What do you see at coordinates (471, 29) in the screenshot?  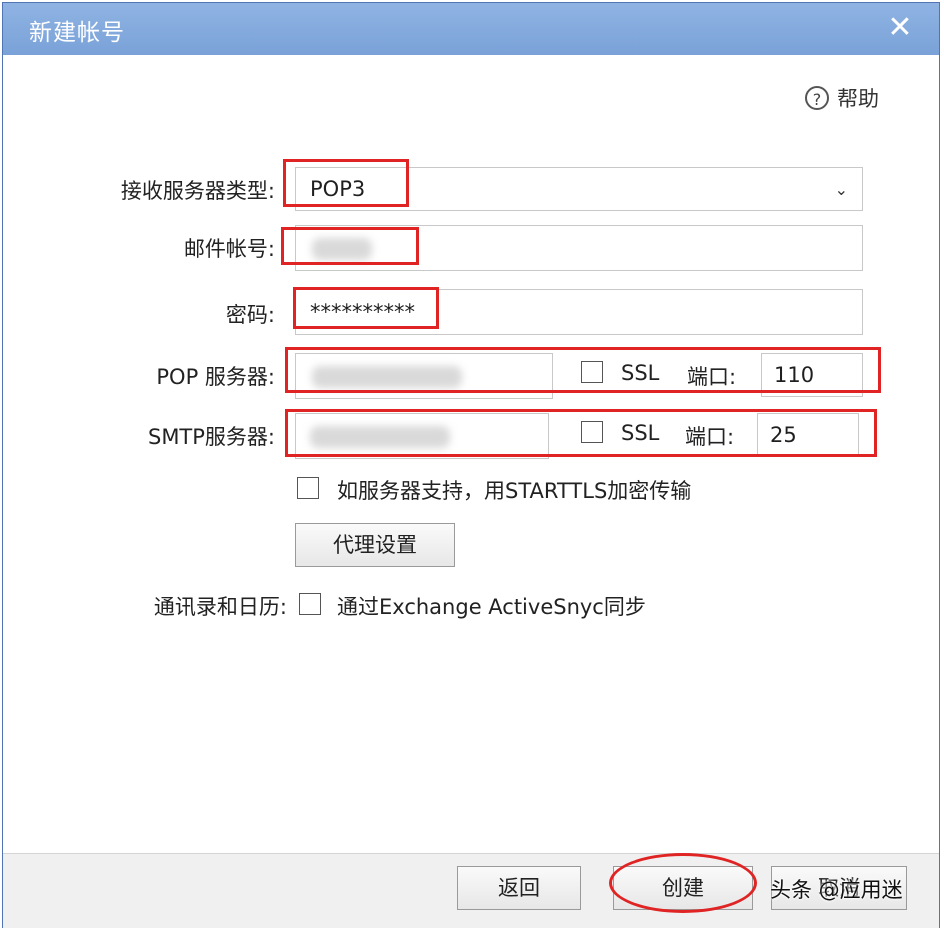 I see `title-bar: 新建帐号 ✕` at bounding box center [471, 29].